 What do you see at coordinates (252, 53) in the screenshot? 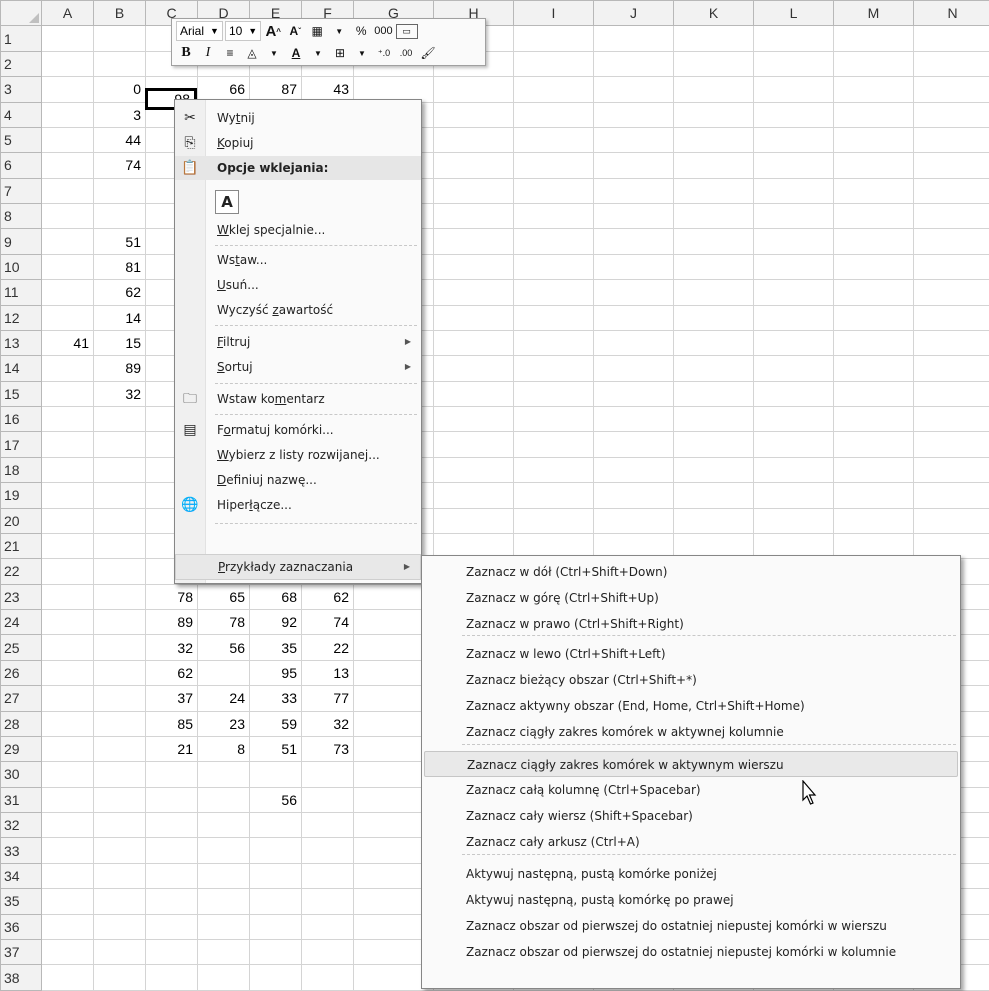
I see `fill-color-icon: ◬` at bounding box center [252, 53].